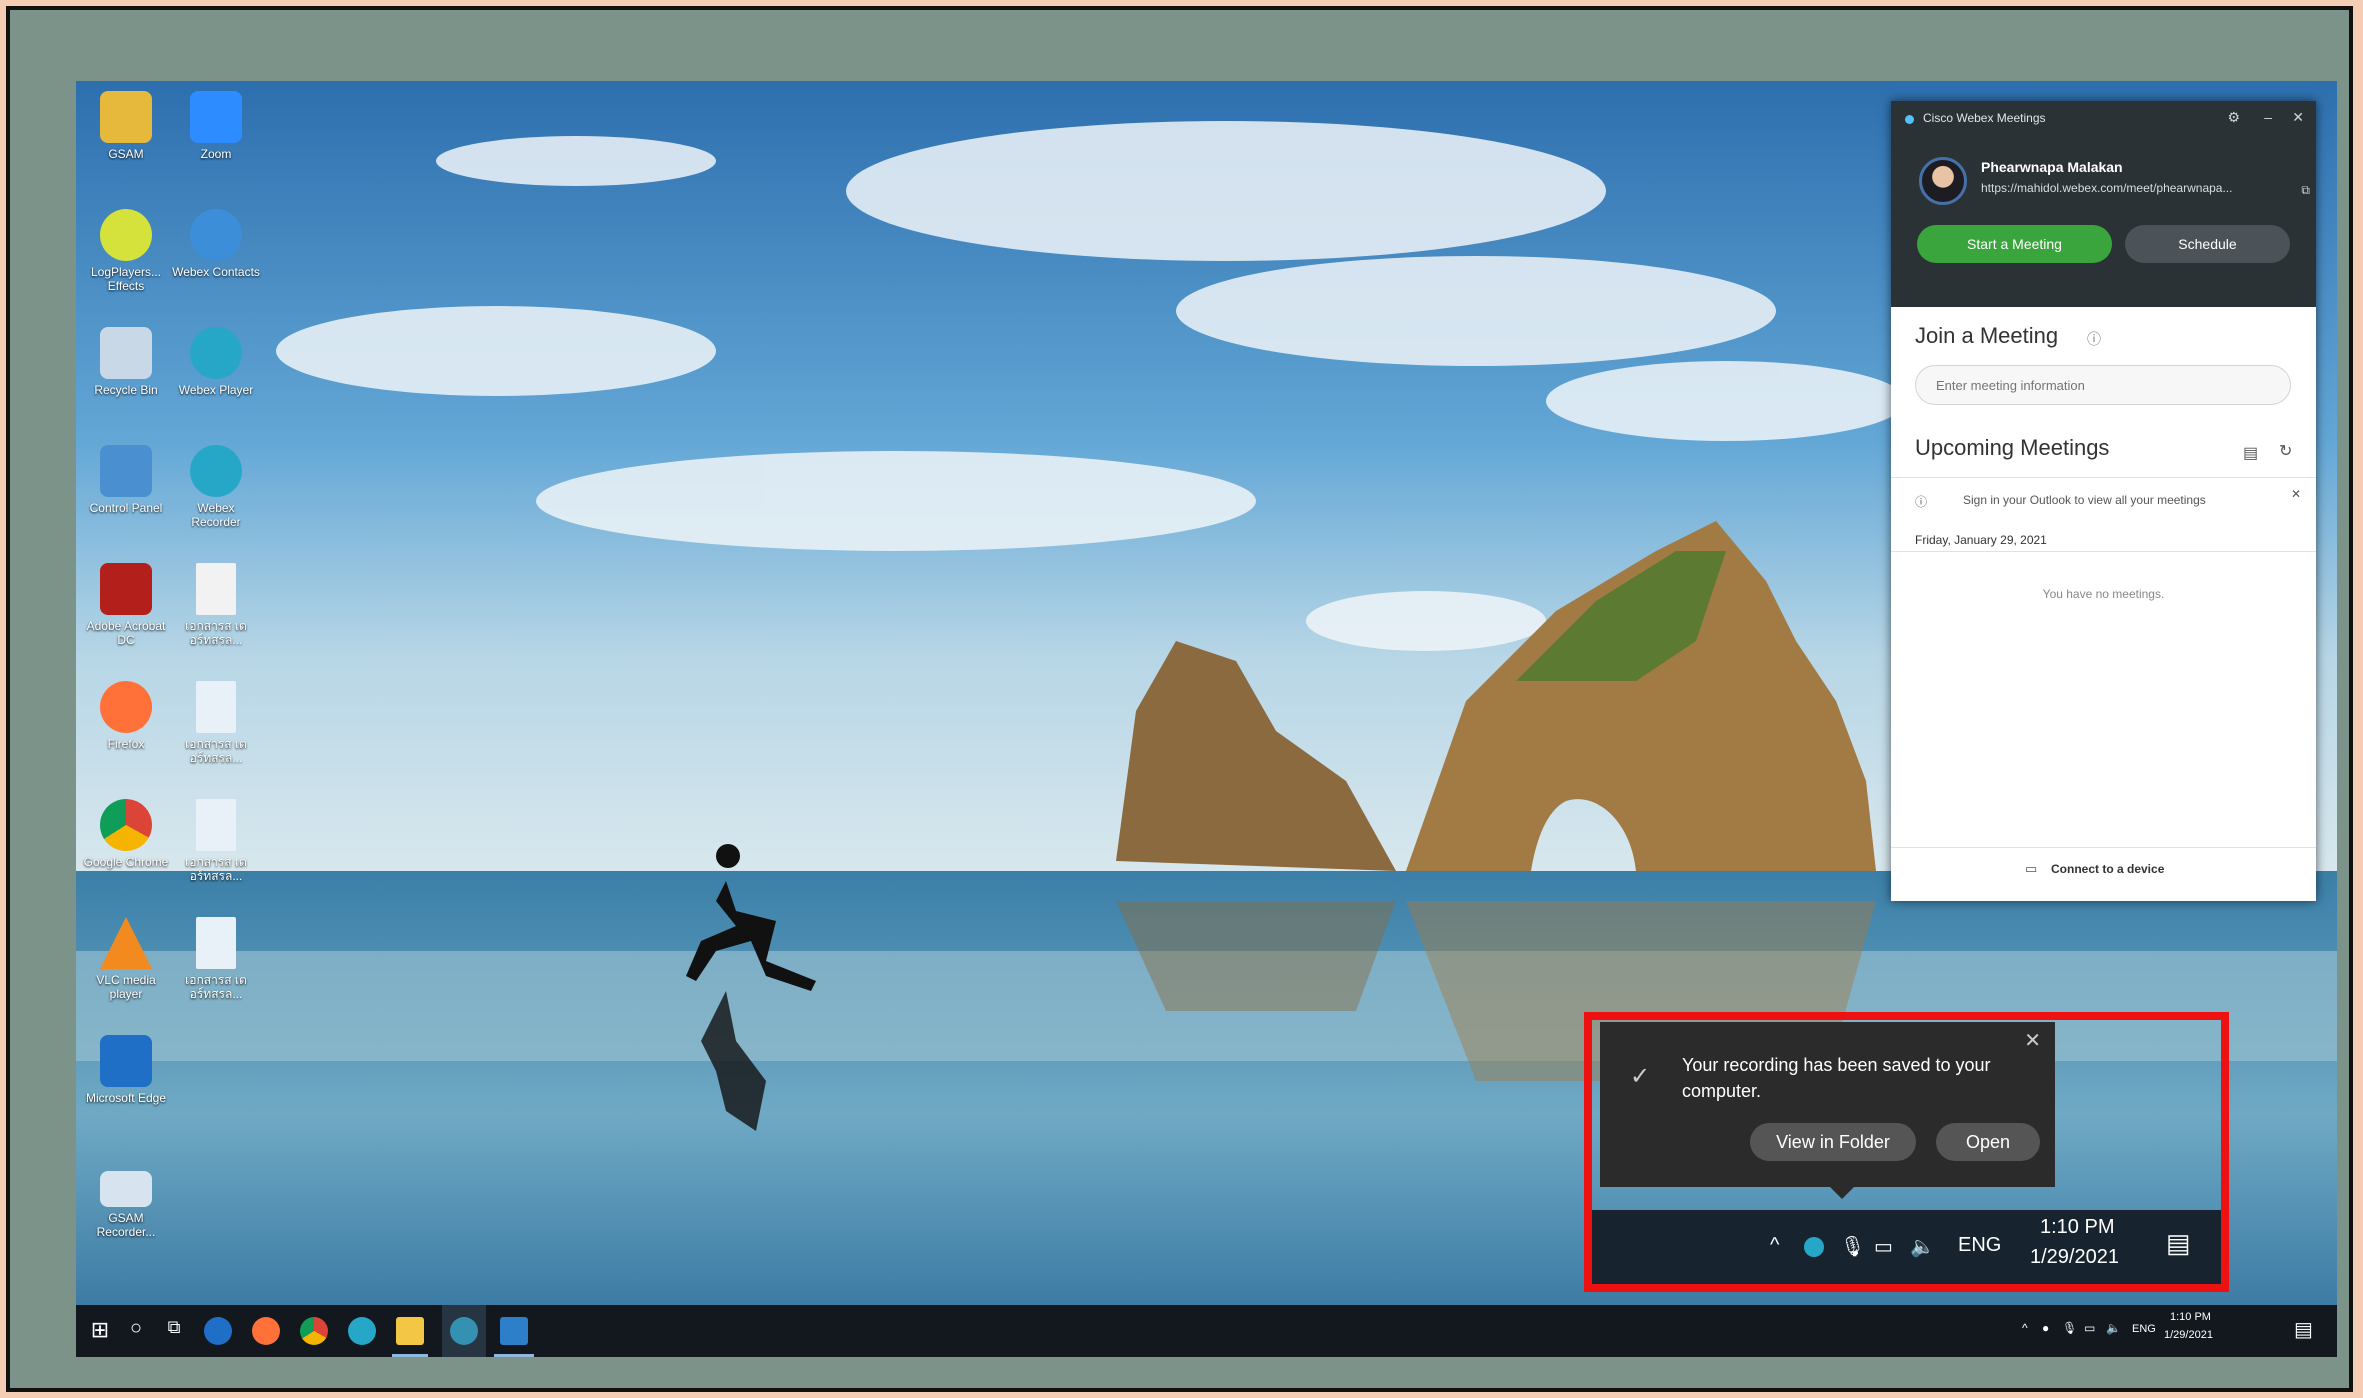  What do you see at coordinates (2233, 117) in the screenshot?
I see `settings-gear-icon: ⚙` at bounding box center [2233, 117].